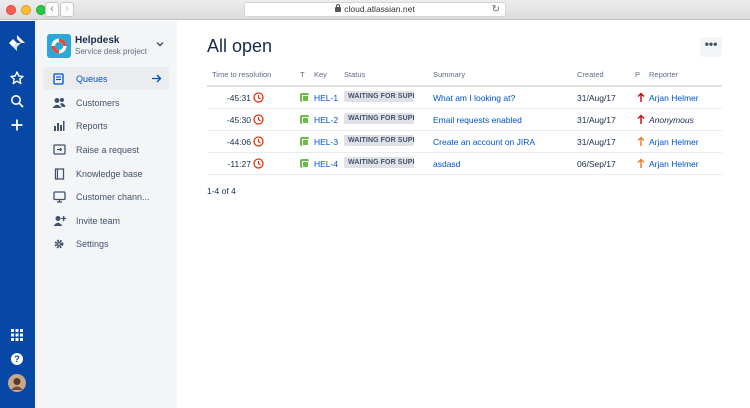 The width and height of the screenshot is (750, 408). Describe the element at coordinates (590, 74) in the screenshot. I see `column-header-created: Created` at that location.